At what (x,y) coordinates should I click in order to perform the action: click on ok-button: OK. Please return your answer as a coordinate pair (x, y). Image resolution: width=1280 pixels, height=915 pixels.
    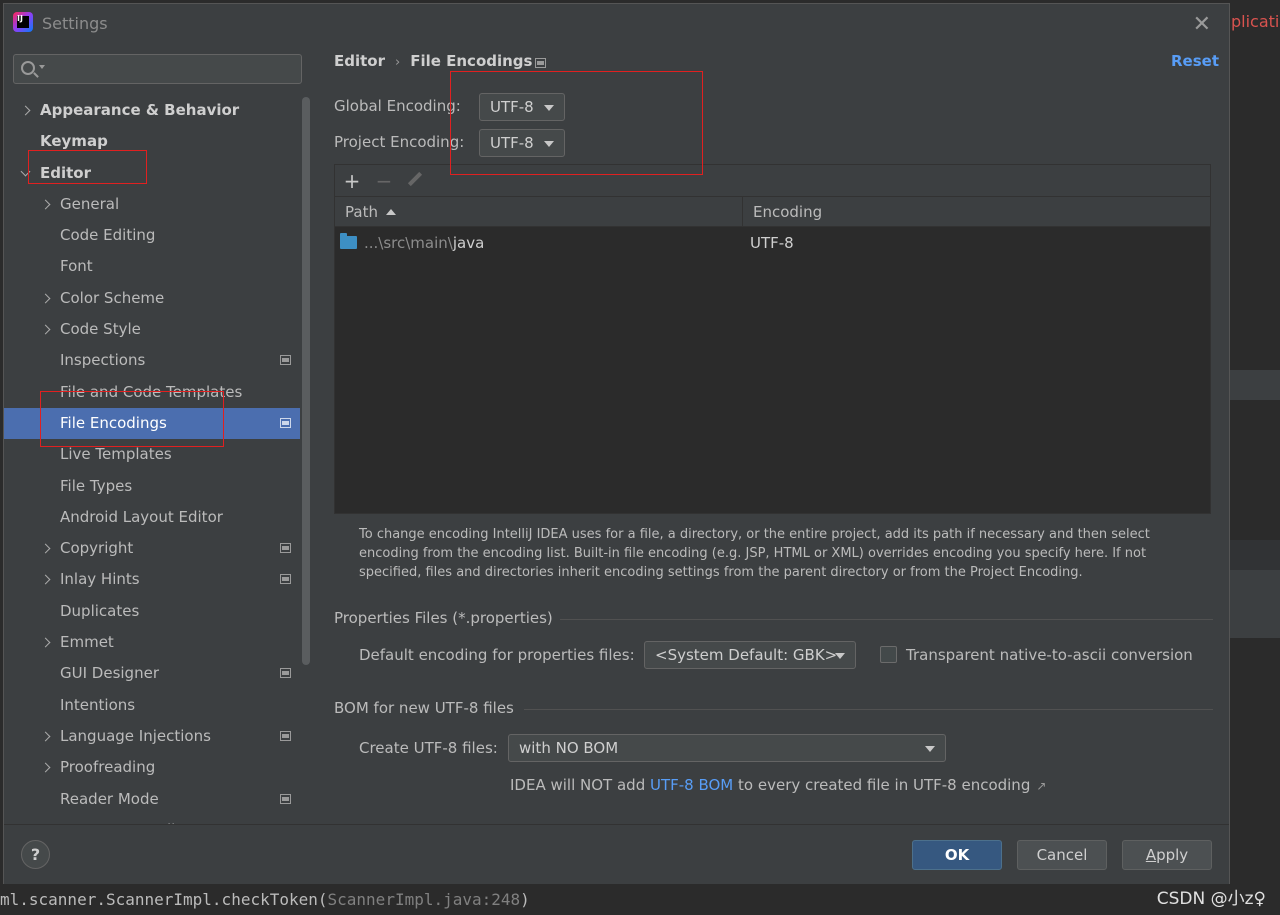
    Looking at the image, I should click on (957, 855).